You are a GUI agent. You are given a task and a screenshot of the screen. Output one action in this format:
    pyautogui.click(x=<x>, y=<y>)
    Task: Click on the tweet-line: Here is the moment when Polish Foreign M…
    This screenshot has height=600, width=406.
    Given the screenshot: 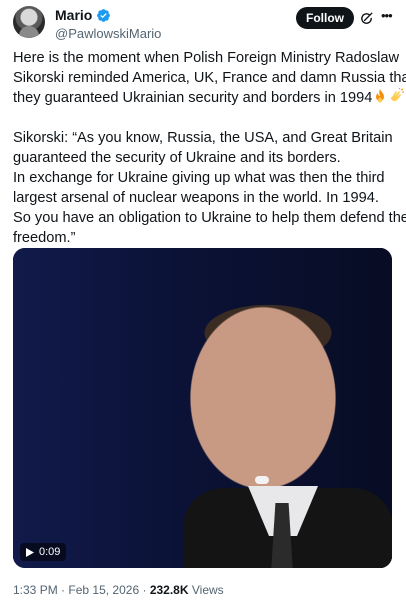 What is the action you would take?
    pyautogui.click(x=206, y=58)
    